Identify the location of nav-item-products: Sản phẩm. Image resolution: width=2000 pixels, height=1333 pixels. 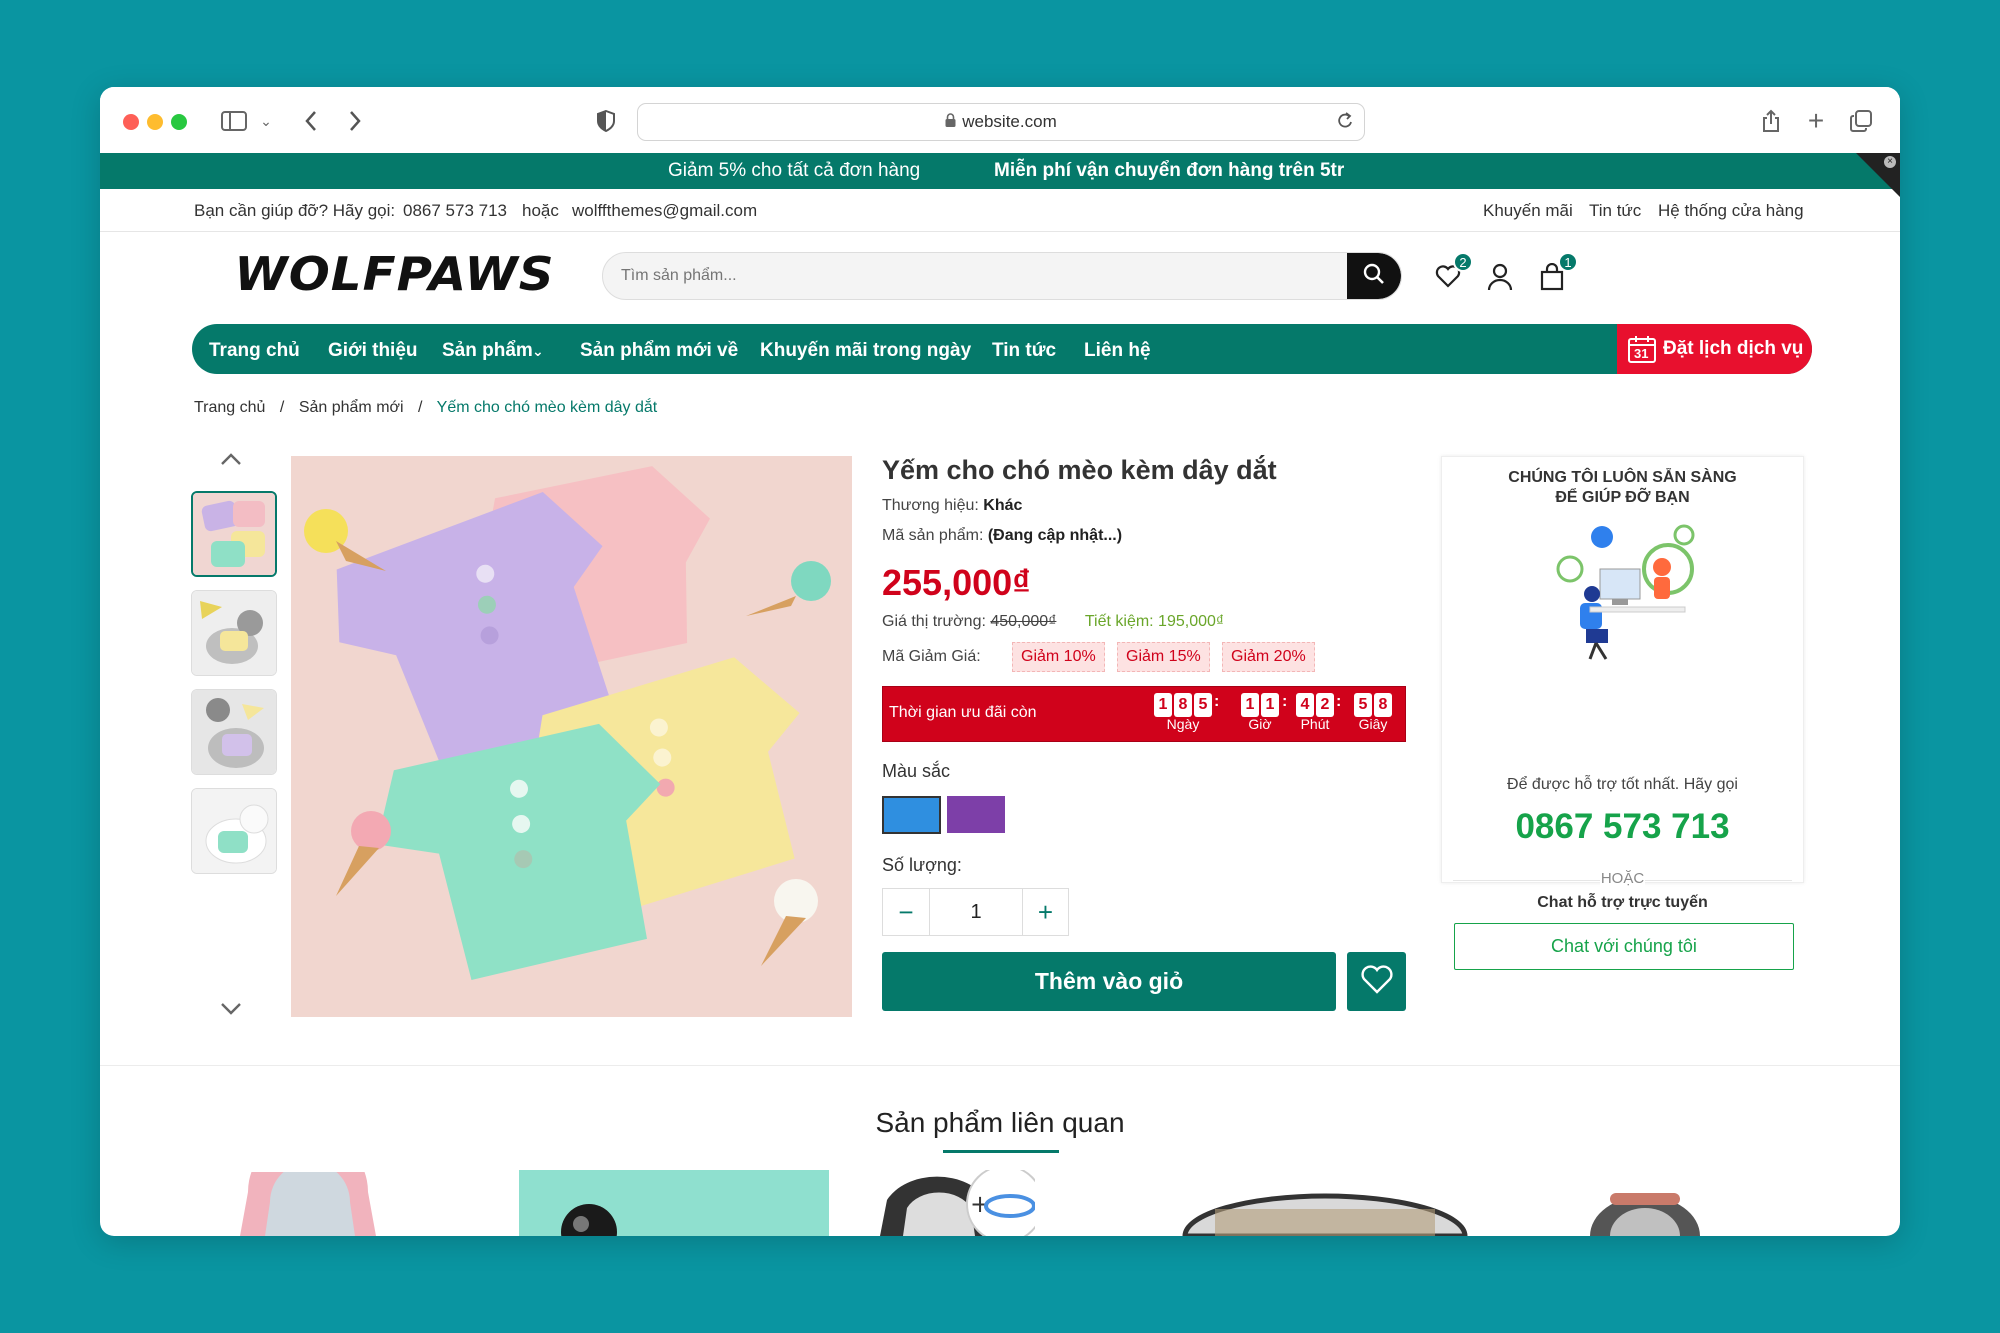
(487, 351).